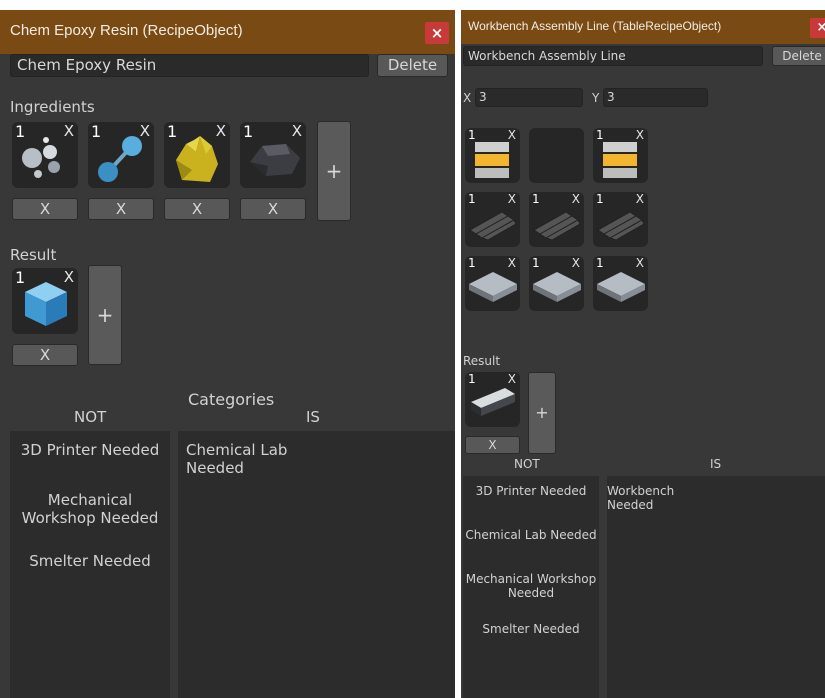 The width and height of the screenshot is (825, 698). Describe the element at coordinates (467, 98) in the screenshot. I see `x-size-label: X` at that location.